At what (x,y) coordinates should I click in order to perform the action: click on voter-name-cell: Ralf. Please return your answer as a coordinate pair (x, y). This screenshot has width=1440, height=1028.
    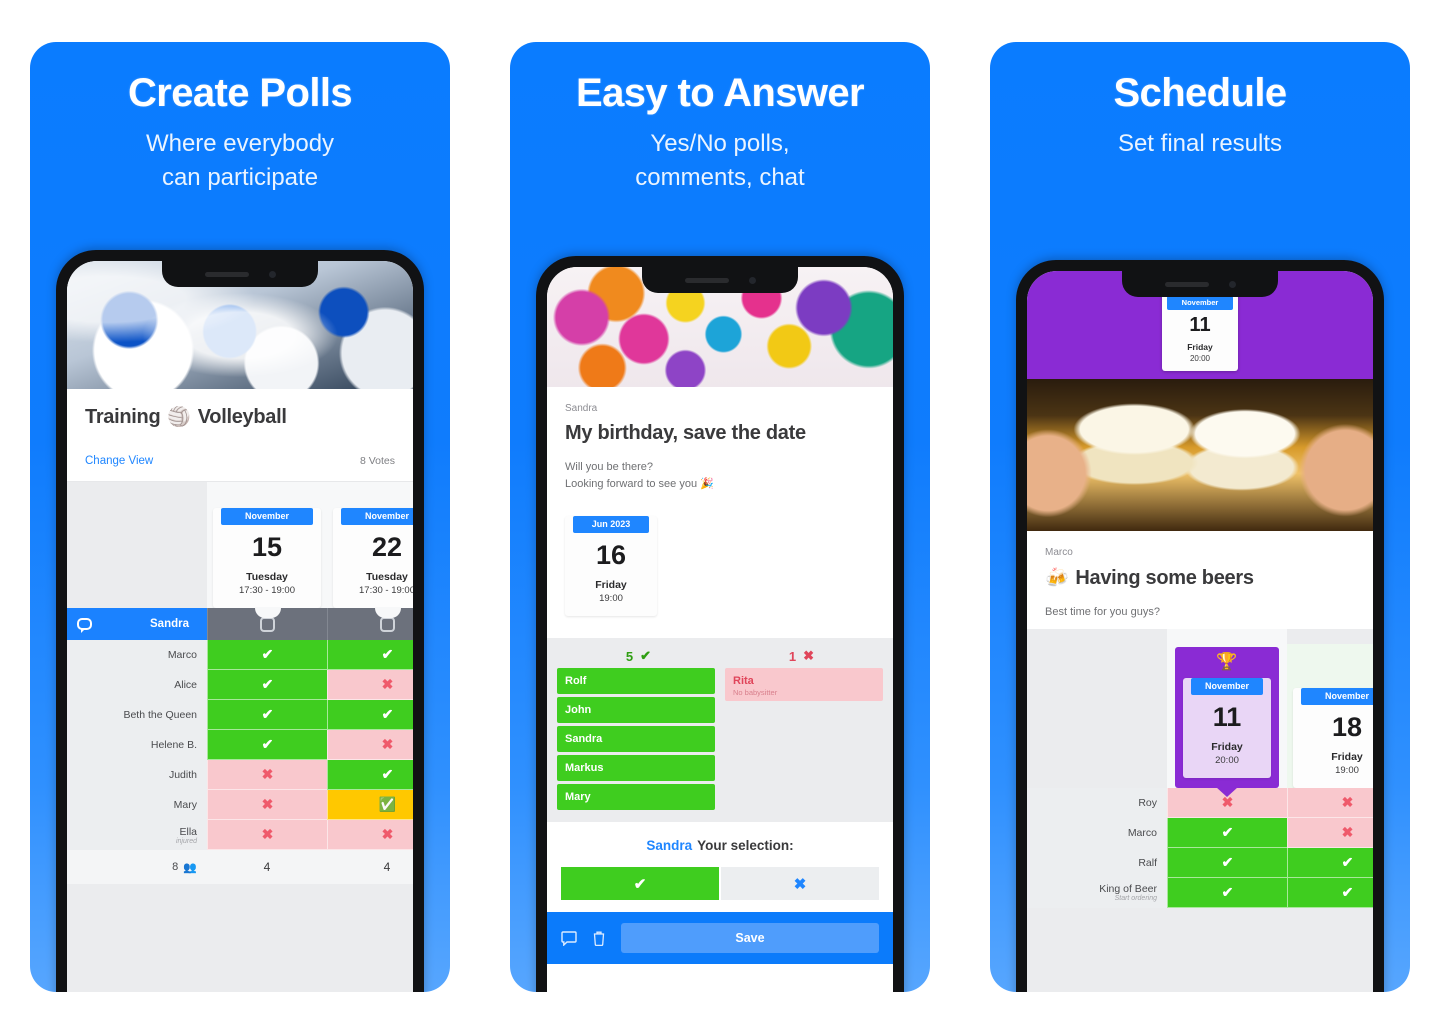
    Looking at the image, I should click on (1097, 862).